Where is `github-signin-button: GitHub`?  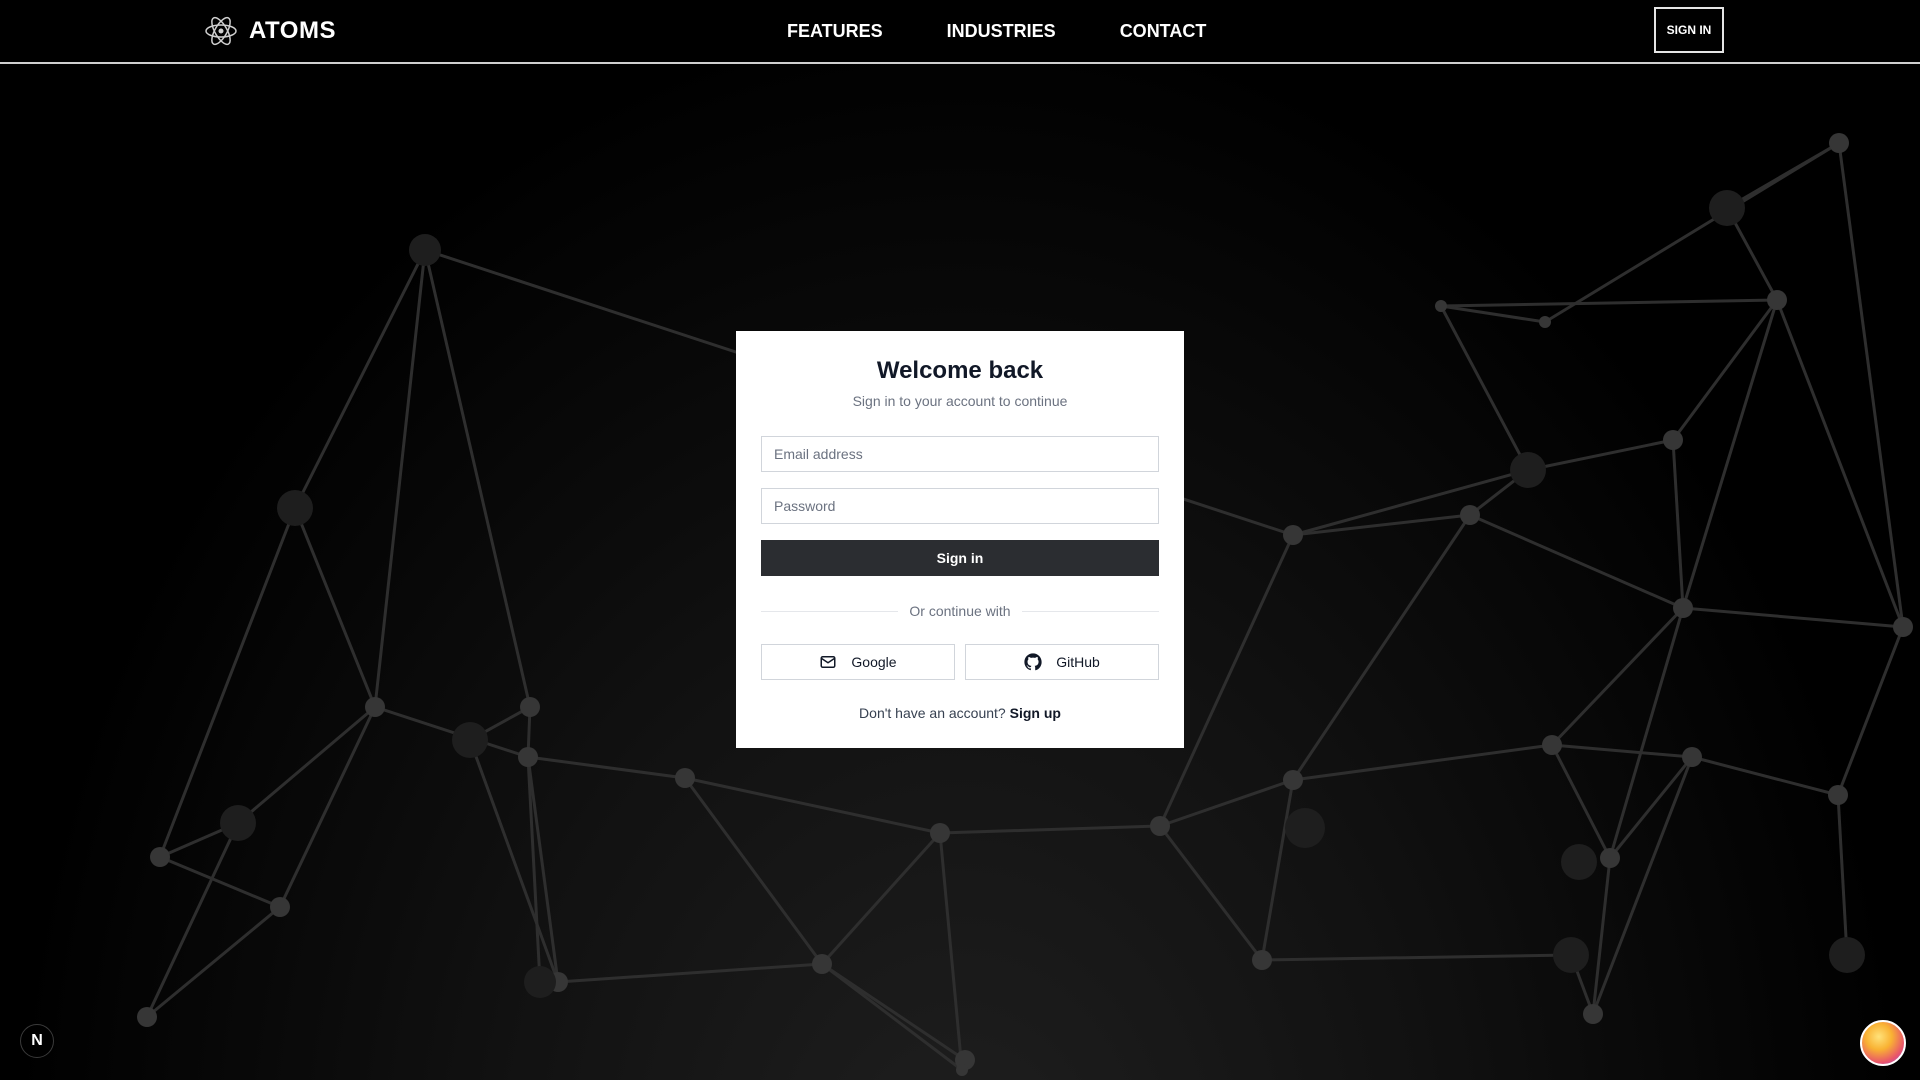 github-signin-button: GitHub is located at coordinates (1062, 662).